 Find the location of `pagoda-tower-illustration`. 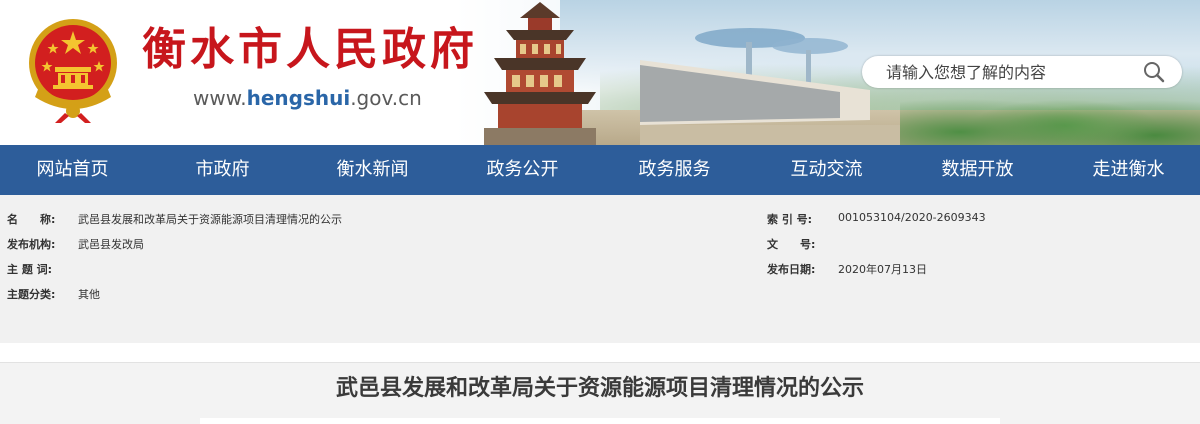

pagoda-tower-illustration is located at coordinates (540, 73).